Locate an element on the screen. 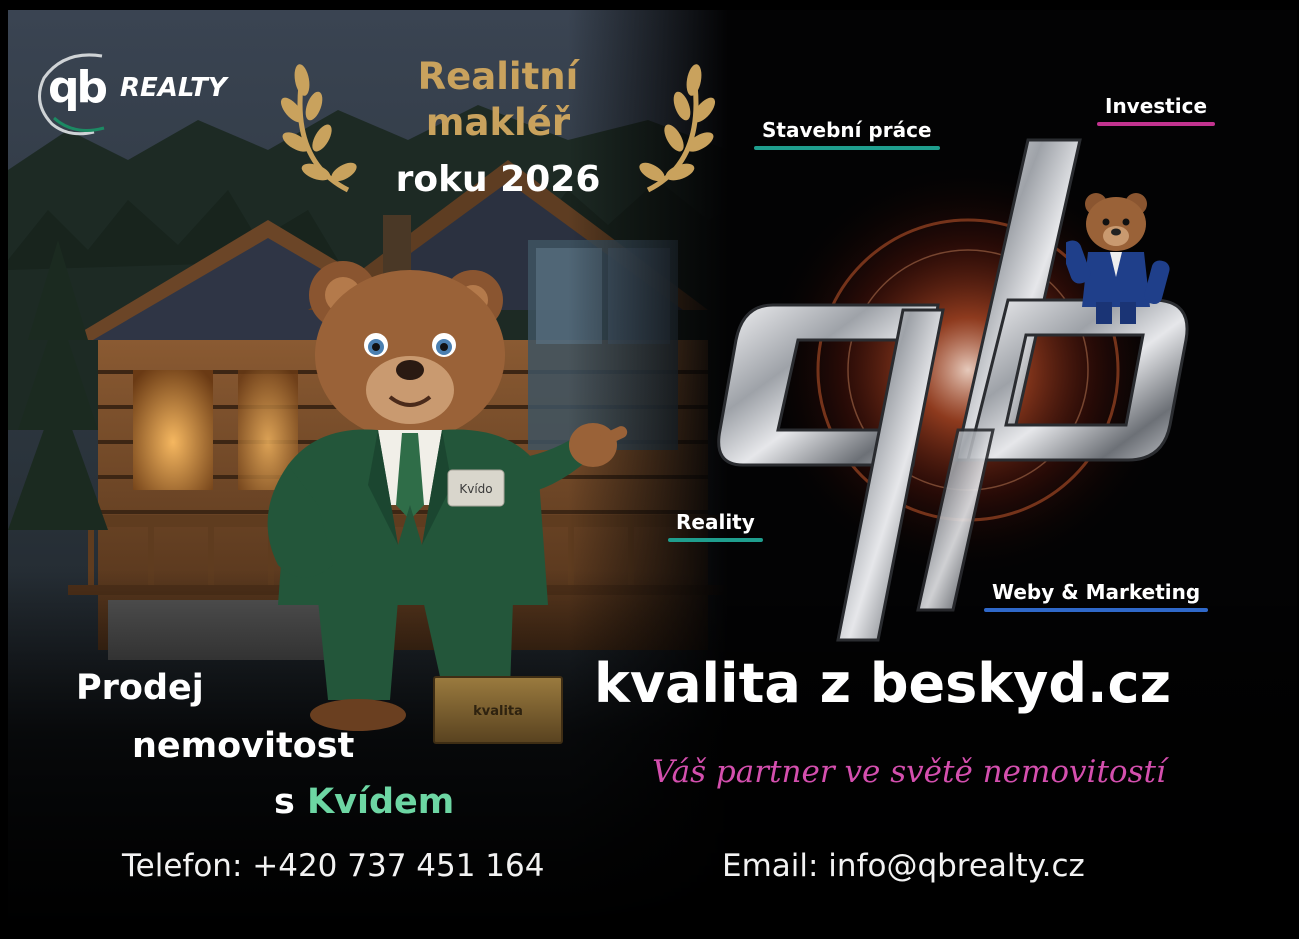 The height and width of the screenshot is (939, 1299). service-label: Reality is located at coordinates (715, 522).